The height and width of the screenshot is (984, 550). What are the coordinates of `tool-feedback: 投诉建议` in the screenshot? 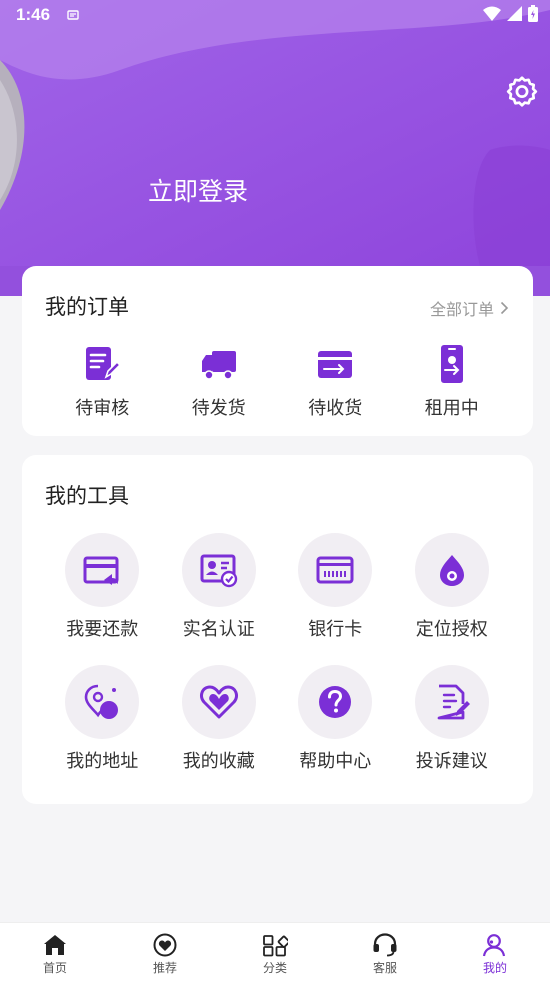 It's located at (452, 719).